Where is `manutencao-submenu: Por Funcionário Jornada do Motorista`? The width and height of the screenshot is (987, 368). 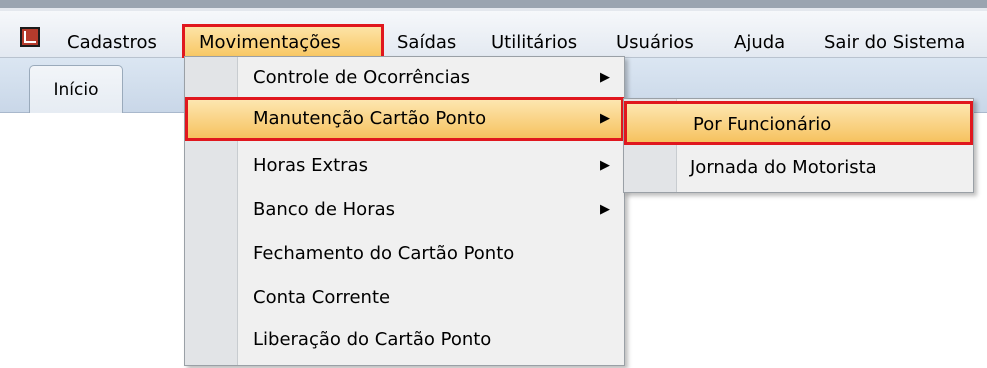 manutencao-submenu: Por Funcionário Jornada do Motorista is located at coordinates (798, 145).